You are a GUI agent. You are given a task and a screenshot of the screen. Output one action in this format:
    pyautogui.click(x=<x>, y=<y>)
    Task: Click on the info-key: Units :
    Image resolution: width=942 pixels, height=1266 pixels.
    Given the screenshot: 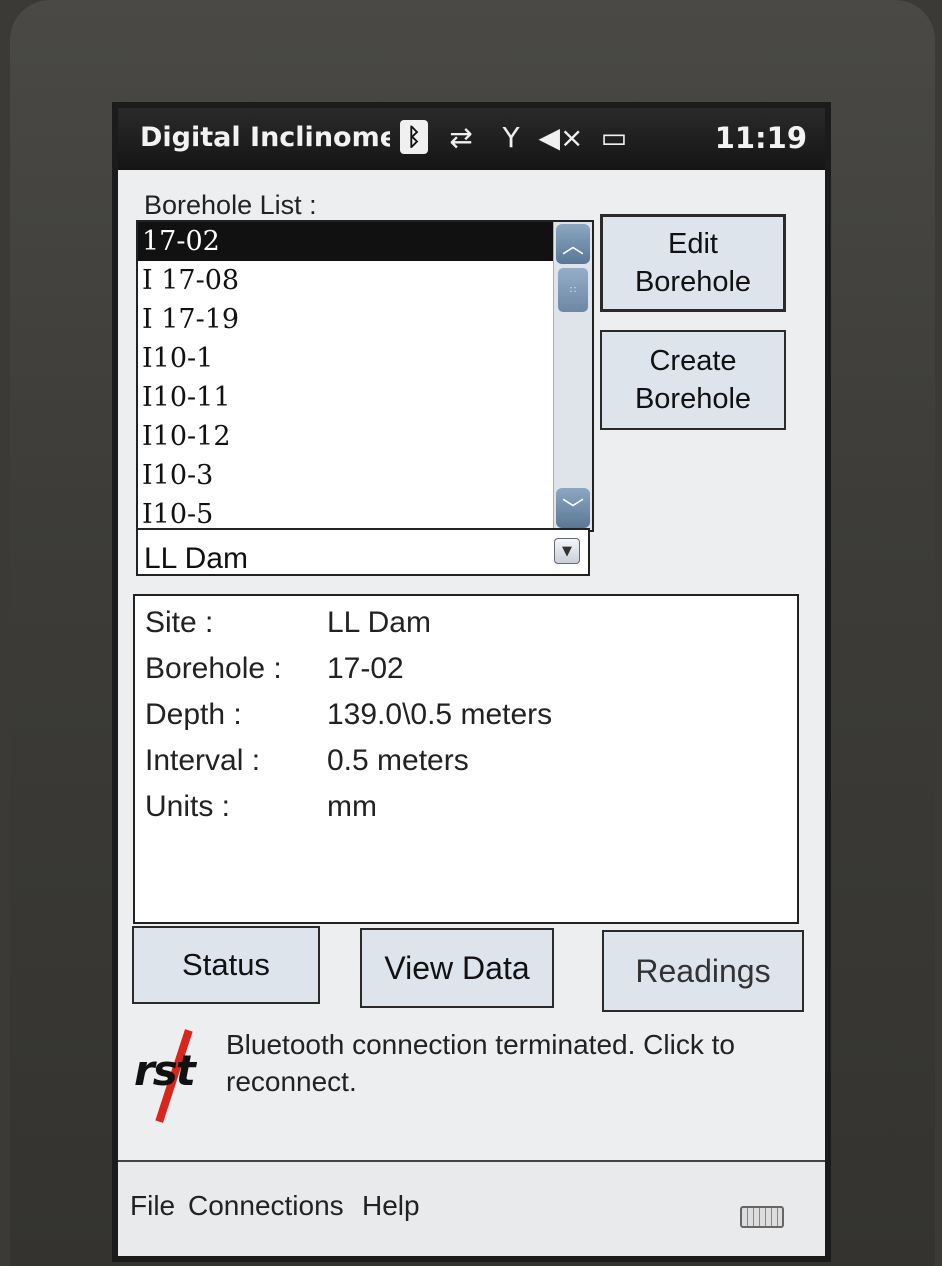 What is the action you would take?
    pyautogui.click(x=188, y=806)
    